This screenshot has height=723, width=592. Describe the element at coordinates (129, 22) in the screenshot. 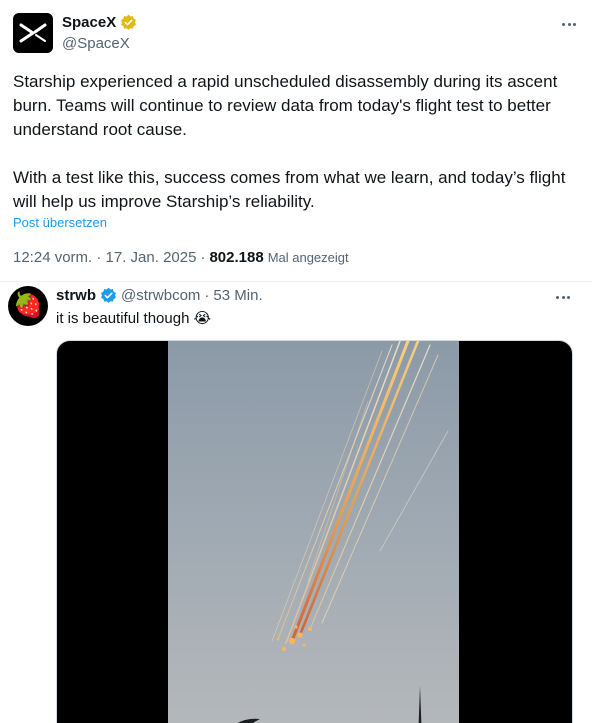

I see `verified-gold-badge-icon` at that location.